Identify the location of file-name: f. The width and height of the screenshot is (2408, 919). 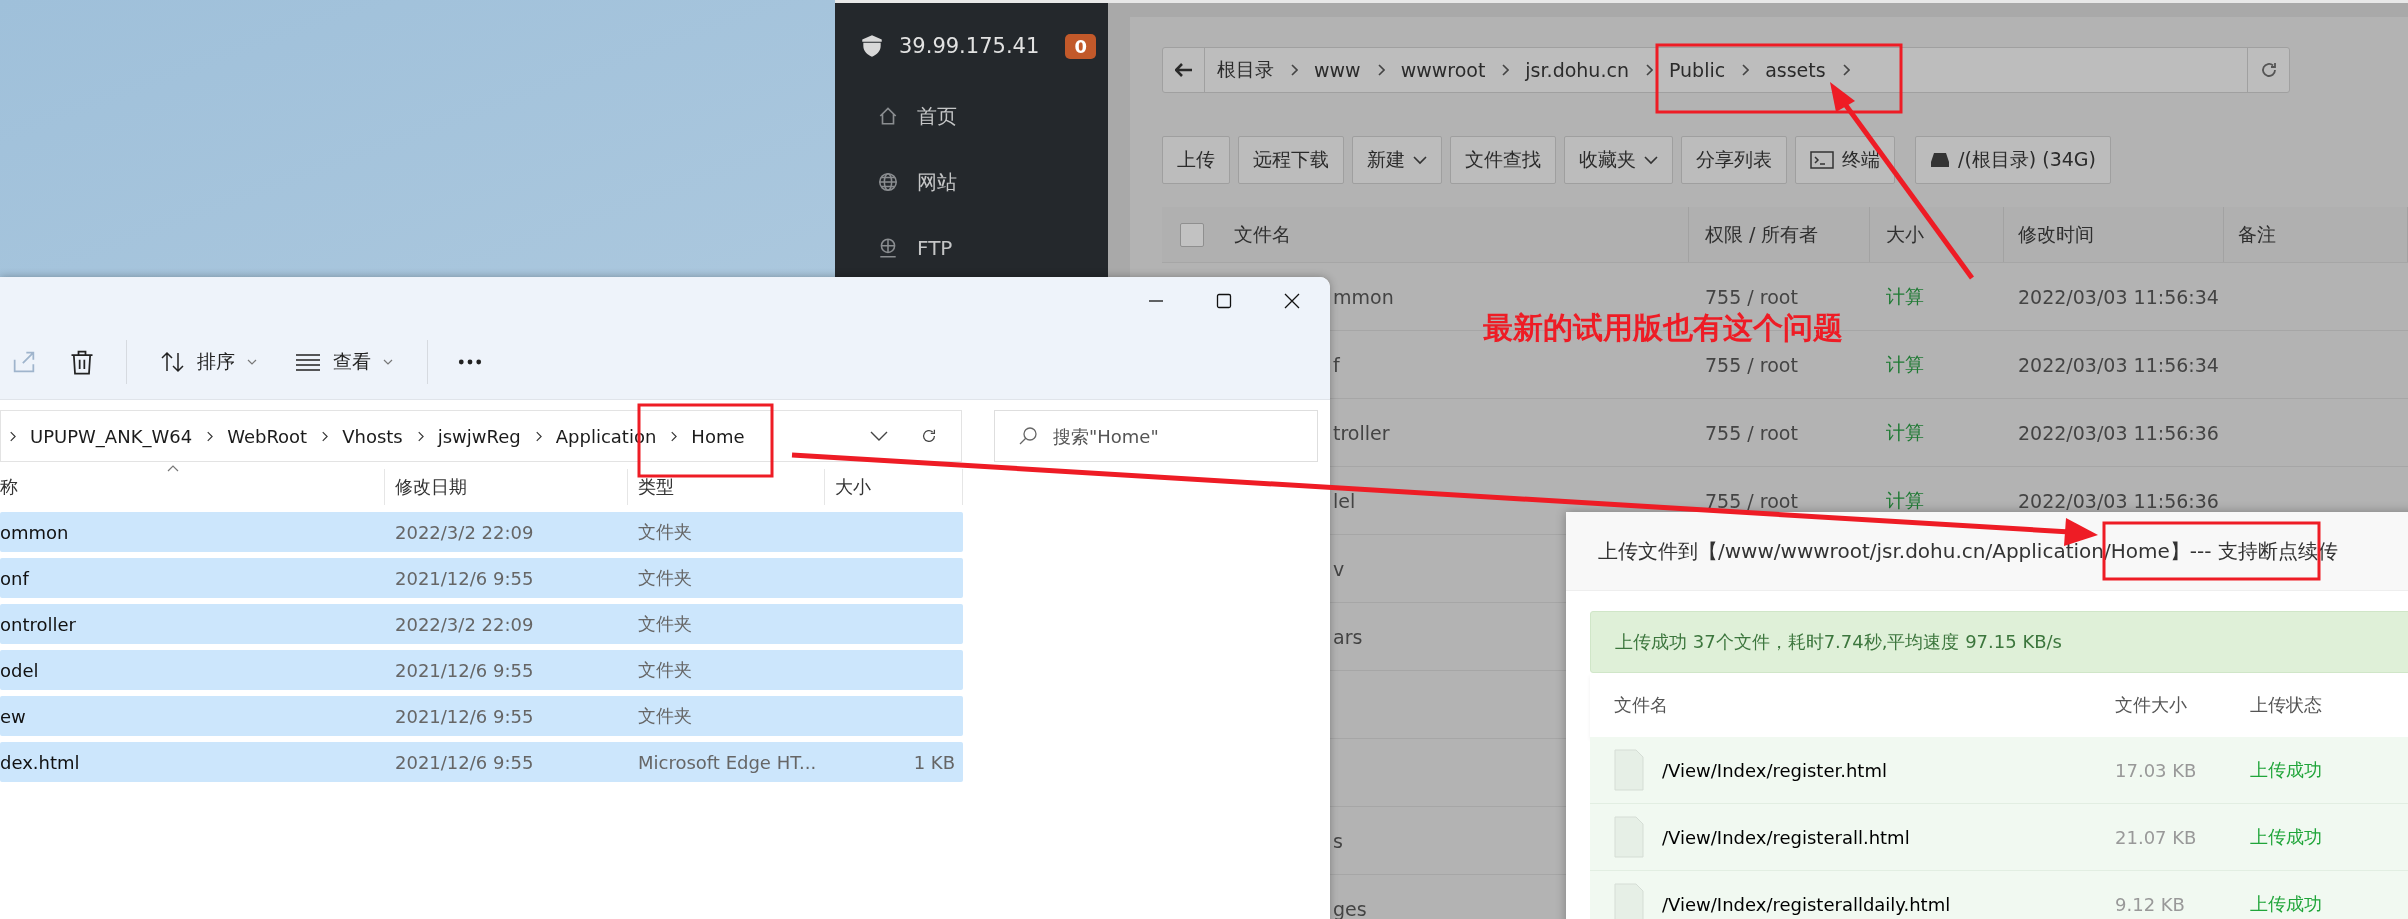
(1336, 364).